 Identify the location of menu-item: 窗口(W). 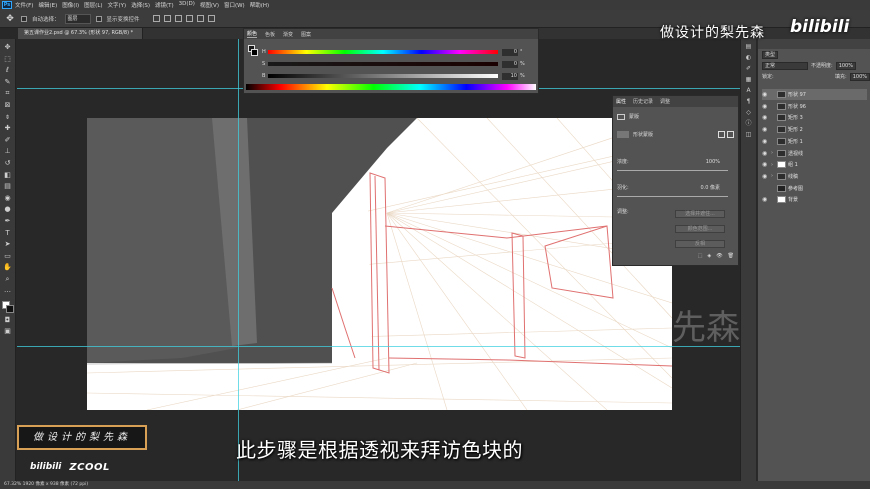
(234, 5).